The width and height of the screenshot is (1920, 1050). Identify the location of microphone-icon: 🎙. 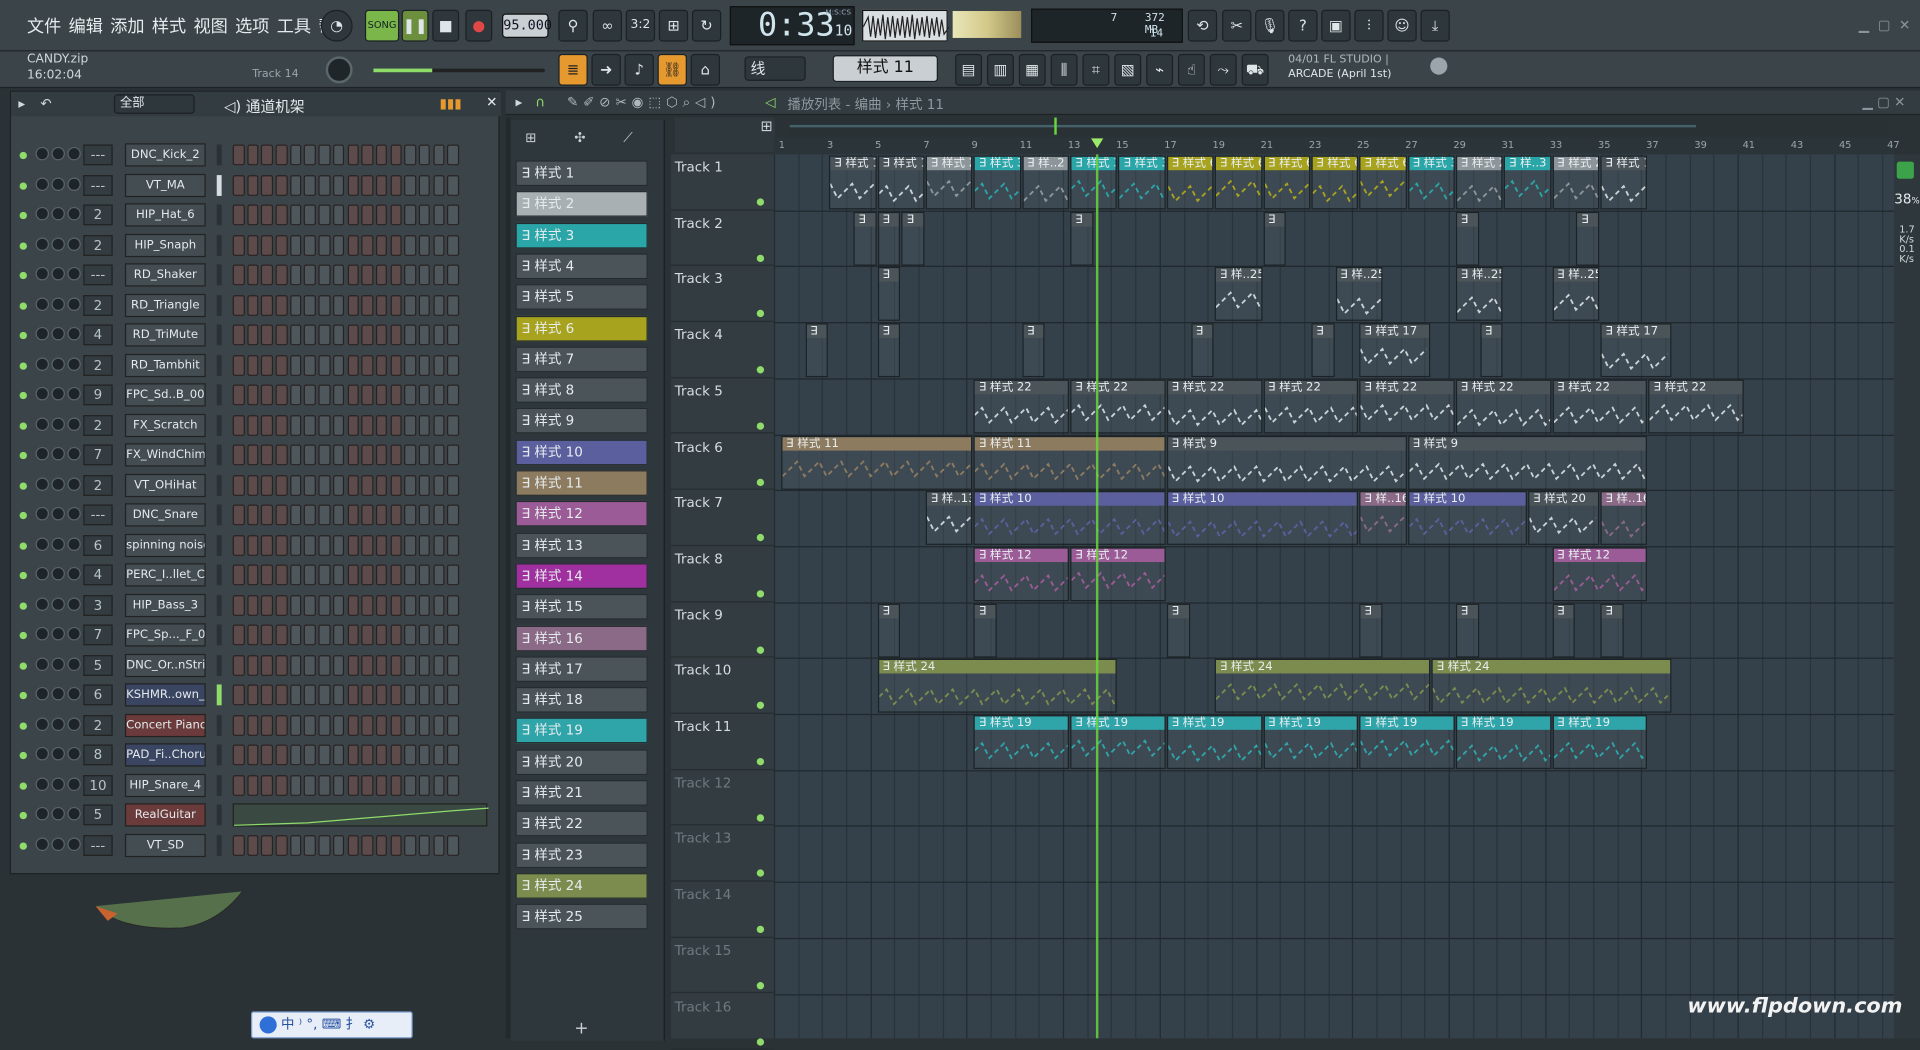
(1270, 25).